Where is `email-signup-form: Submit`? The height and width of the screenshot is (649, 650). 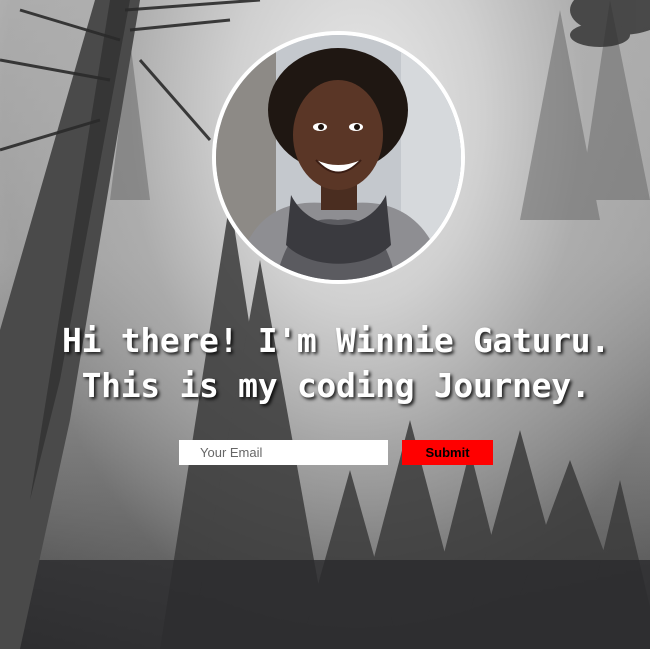 email-signup-form: Submit is located at coordinates (336, 452).